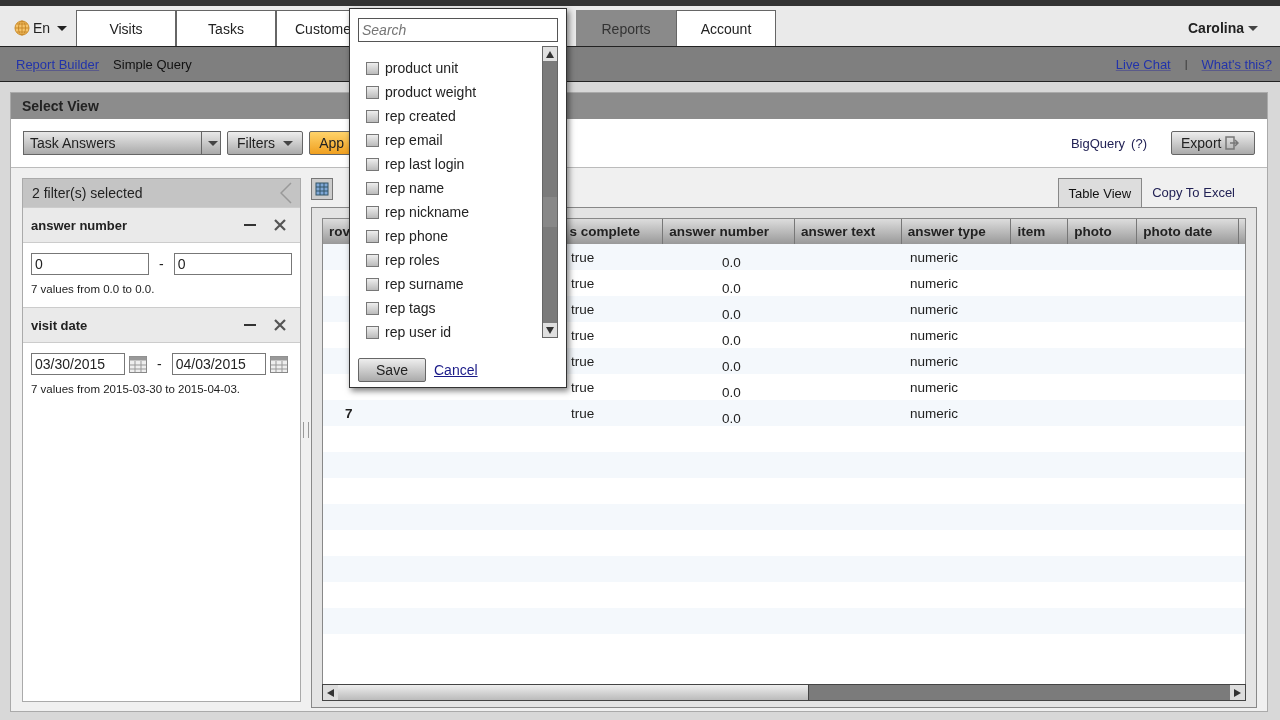  Describe the element at coordinates (550, 330) in the screenshot. I see `scroll-down-icon` at that location.